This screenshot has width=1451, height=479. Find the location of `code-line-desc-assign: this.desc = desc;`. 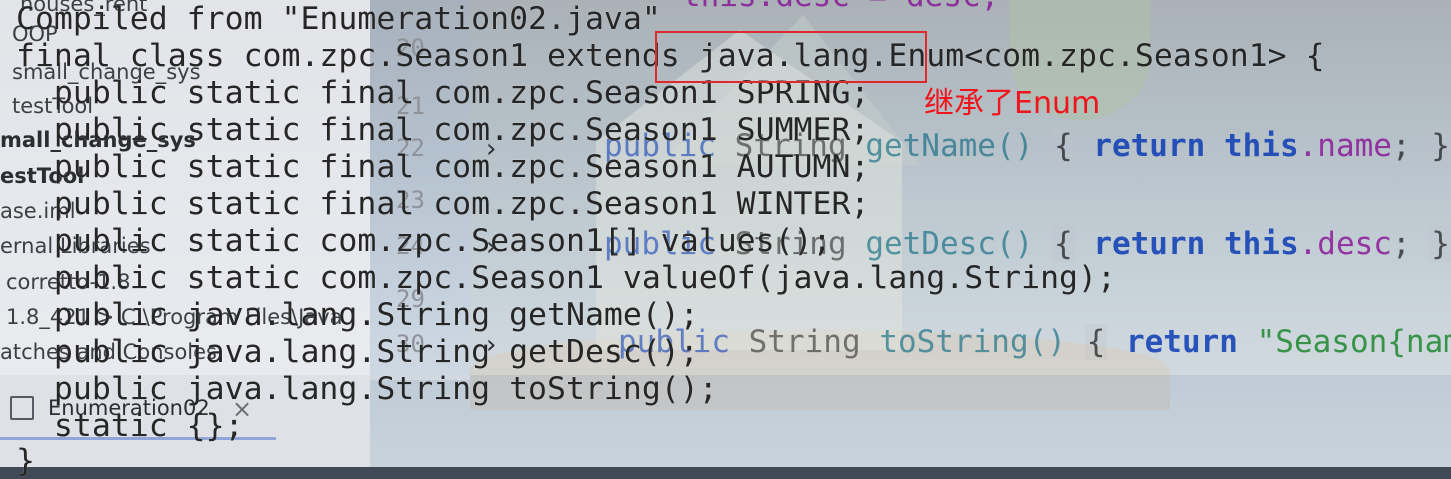

code-line-desc-assign: this.desc = desc; is located at coordinates (840, 7).